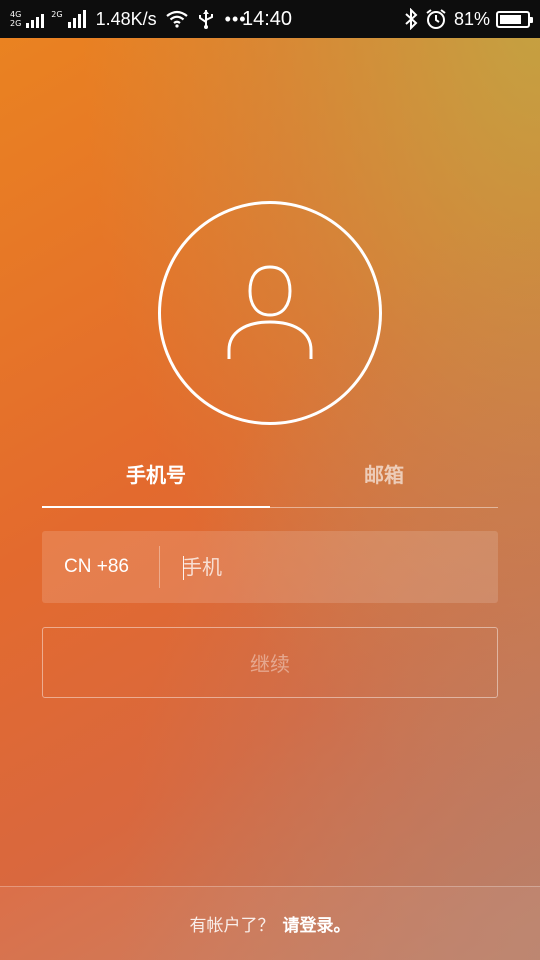 The image size is (540, 960). Describe the element at coordinates (232, 926) in the screenshot. I see `has-account-text: 有帐户了？` at that location.